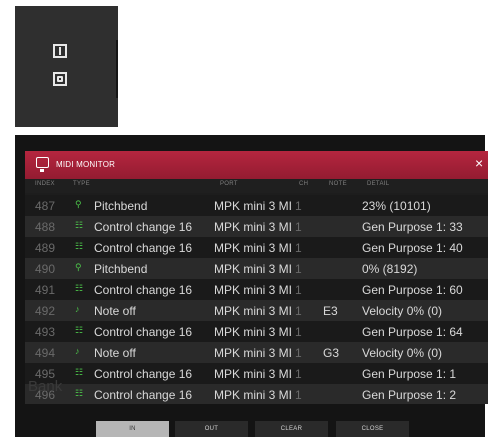 This screenshot has height=437, width=499. I want to click on row-note: G3, so click(331, 353).